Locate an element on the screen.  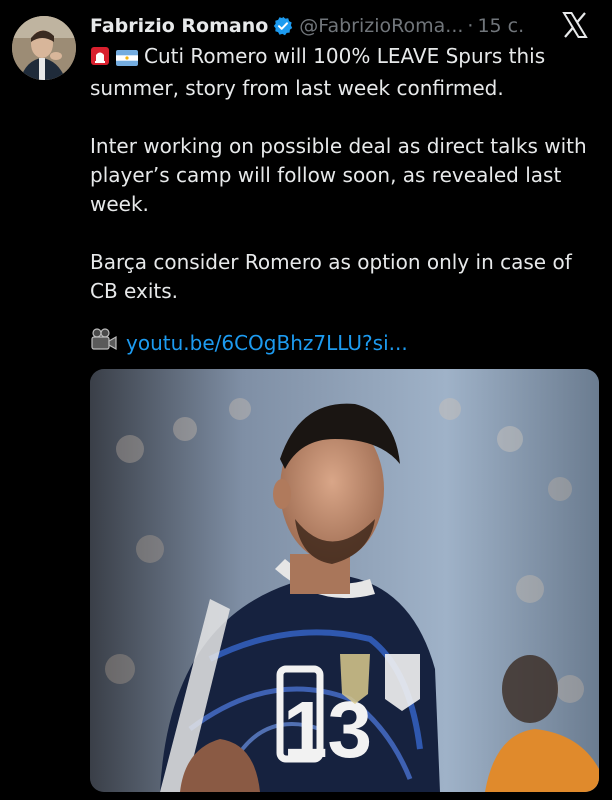
timestamp: 15 с. is located at coordinates (500, 26).